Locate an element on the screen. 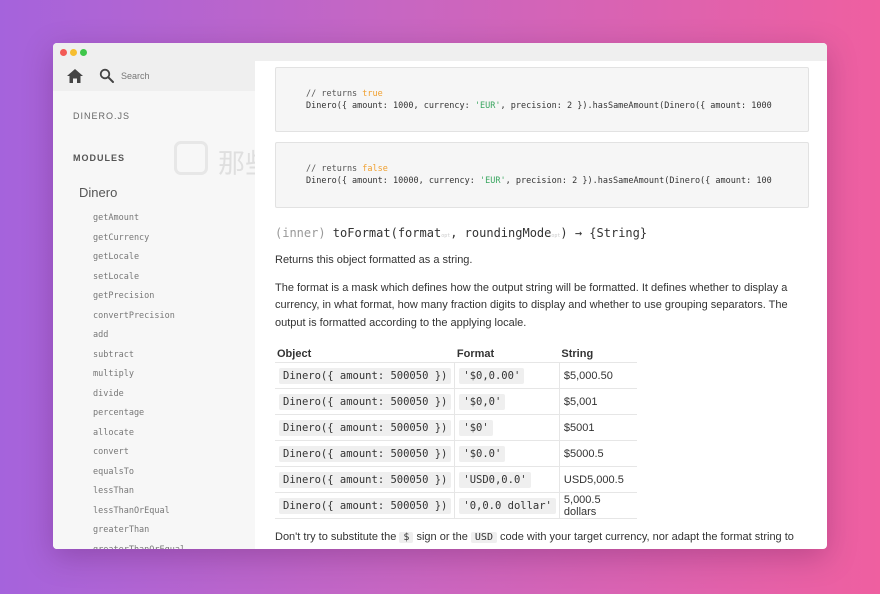 Image resolution: width=880 pixels, height=594 pixels. table-row: Dinero({ amount: 500050 }) '$0' $5001 is located at coordinates (456, 427).